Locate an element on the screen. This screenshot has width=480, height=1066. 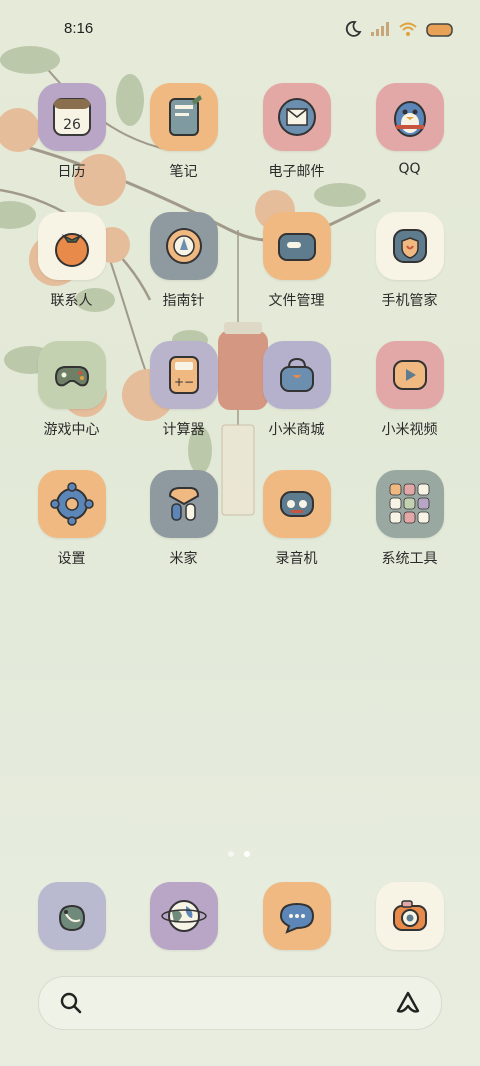
app-calendar: 26 日历 is located at coordinates (71, 141).